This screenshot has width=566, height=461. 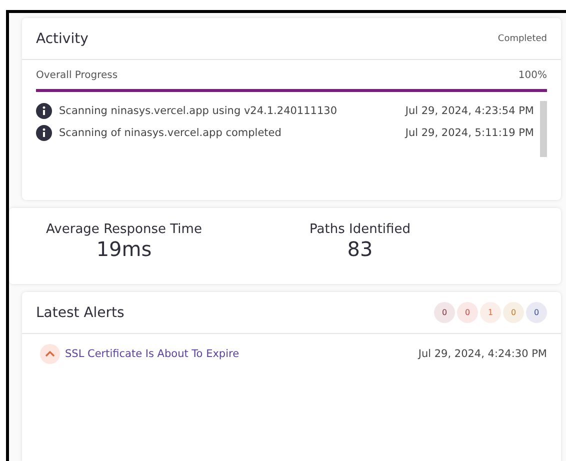 I want to click on stat-label: Paths Identified, so click(x=360, y=229).